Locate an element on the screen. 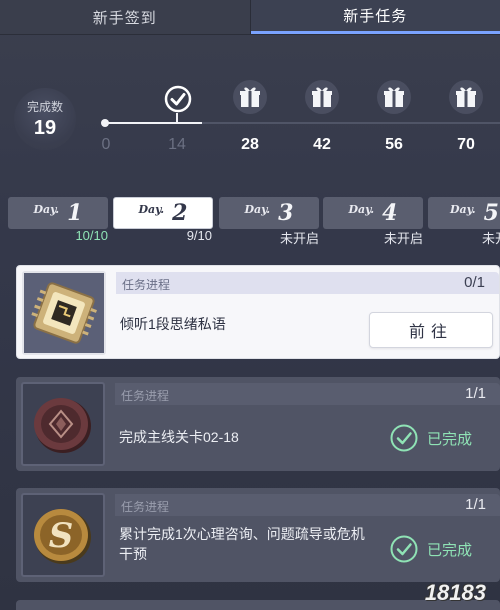 Image resolution: width=500 pixels, height=610 pixels. day-card-2: Day. 2 is located at coordinates (163, 213).